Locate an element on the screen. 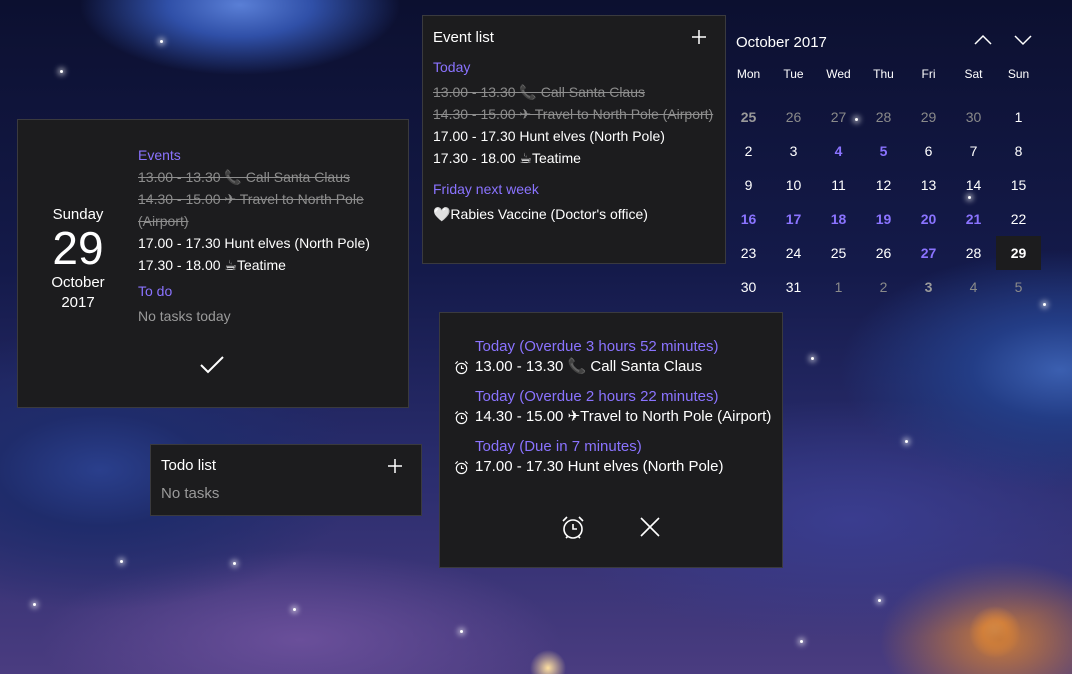 Image resolution: width=1072 pixels, height=674 pixels. calendar-day: 11 is located at coordinates (838, 185).